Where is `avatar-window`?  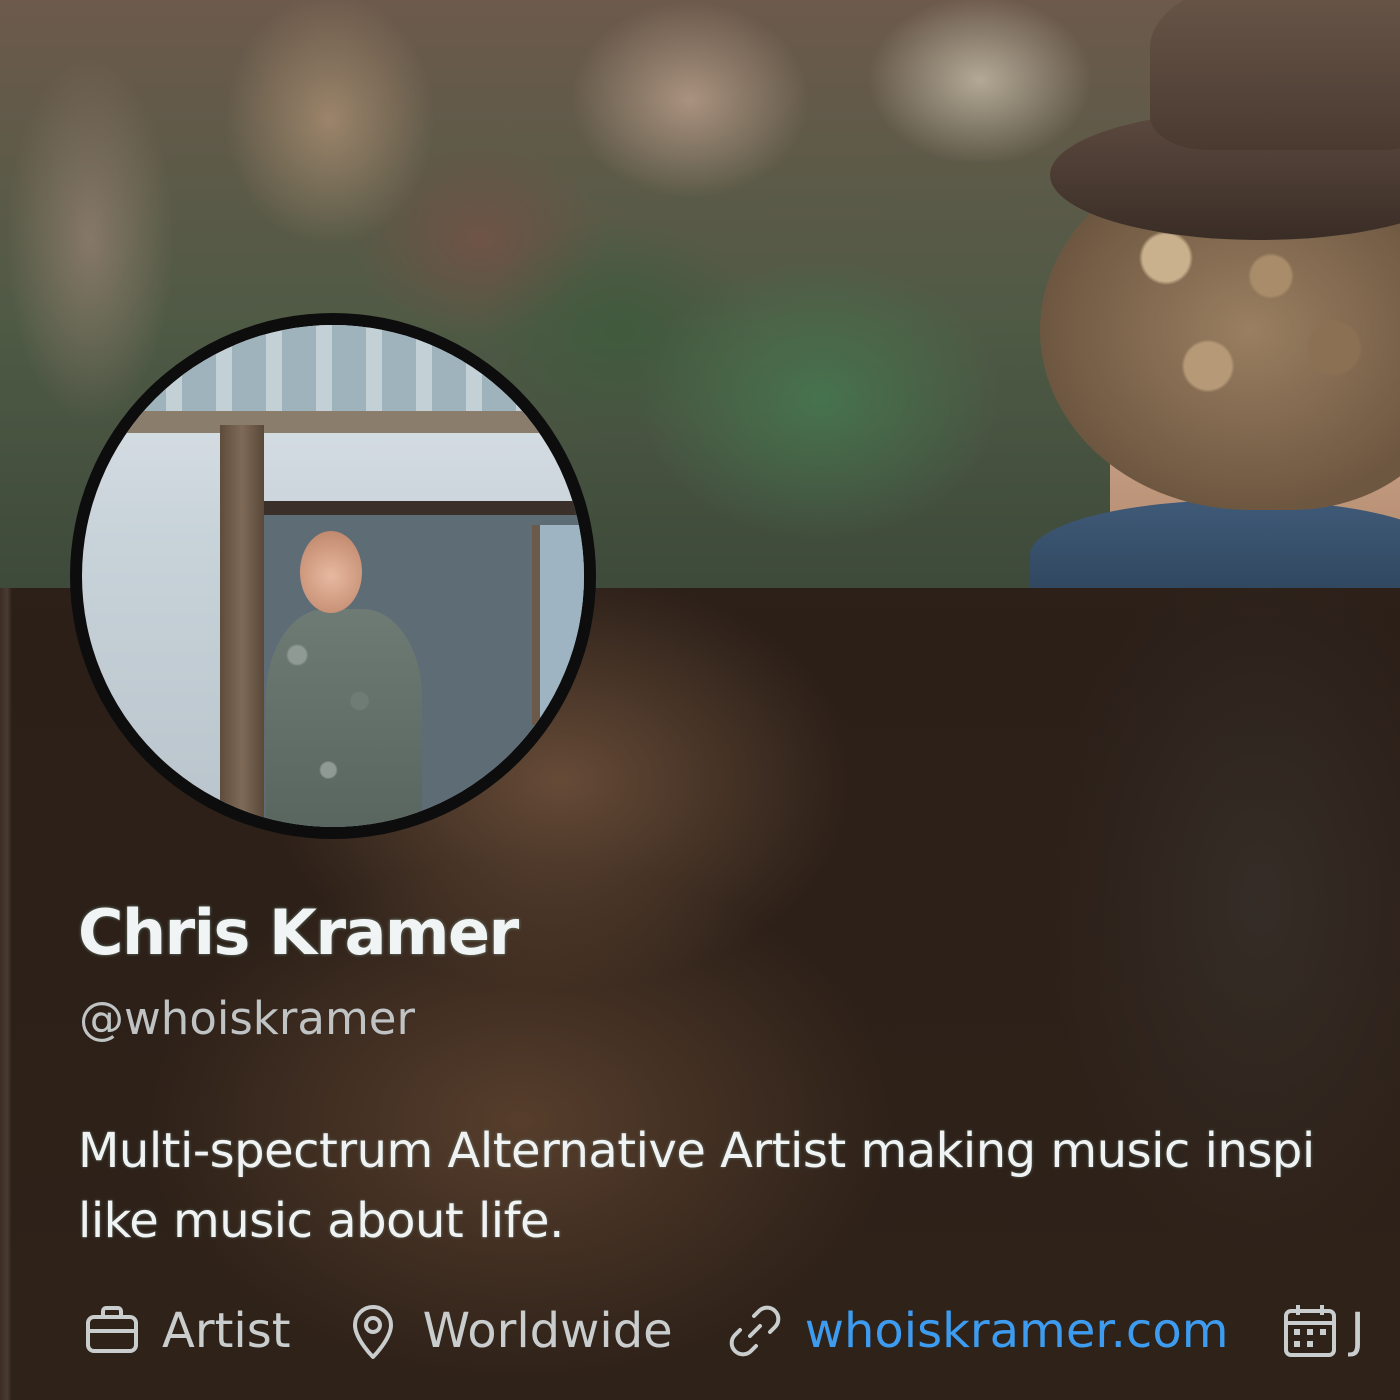 avatar-window is located at coordinates (558, 625).